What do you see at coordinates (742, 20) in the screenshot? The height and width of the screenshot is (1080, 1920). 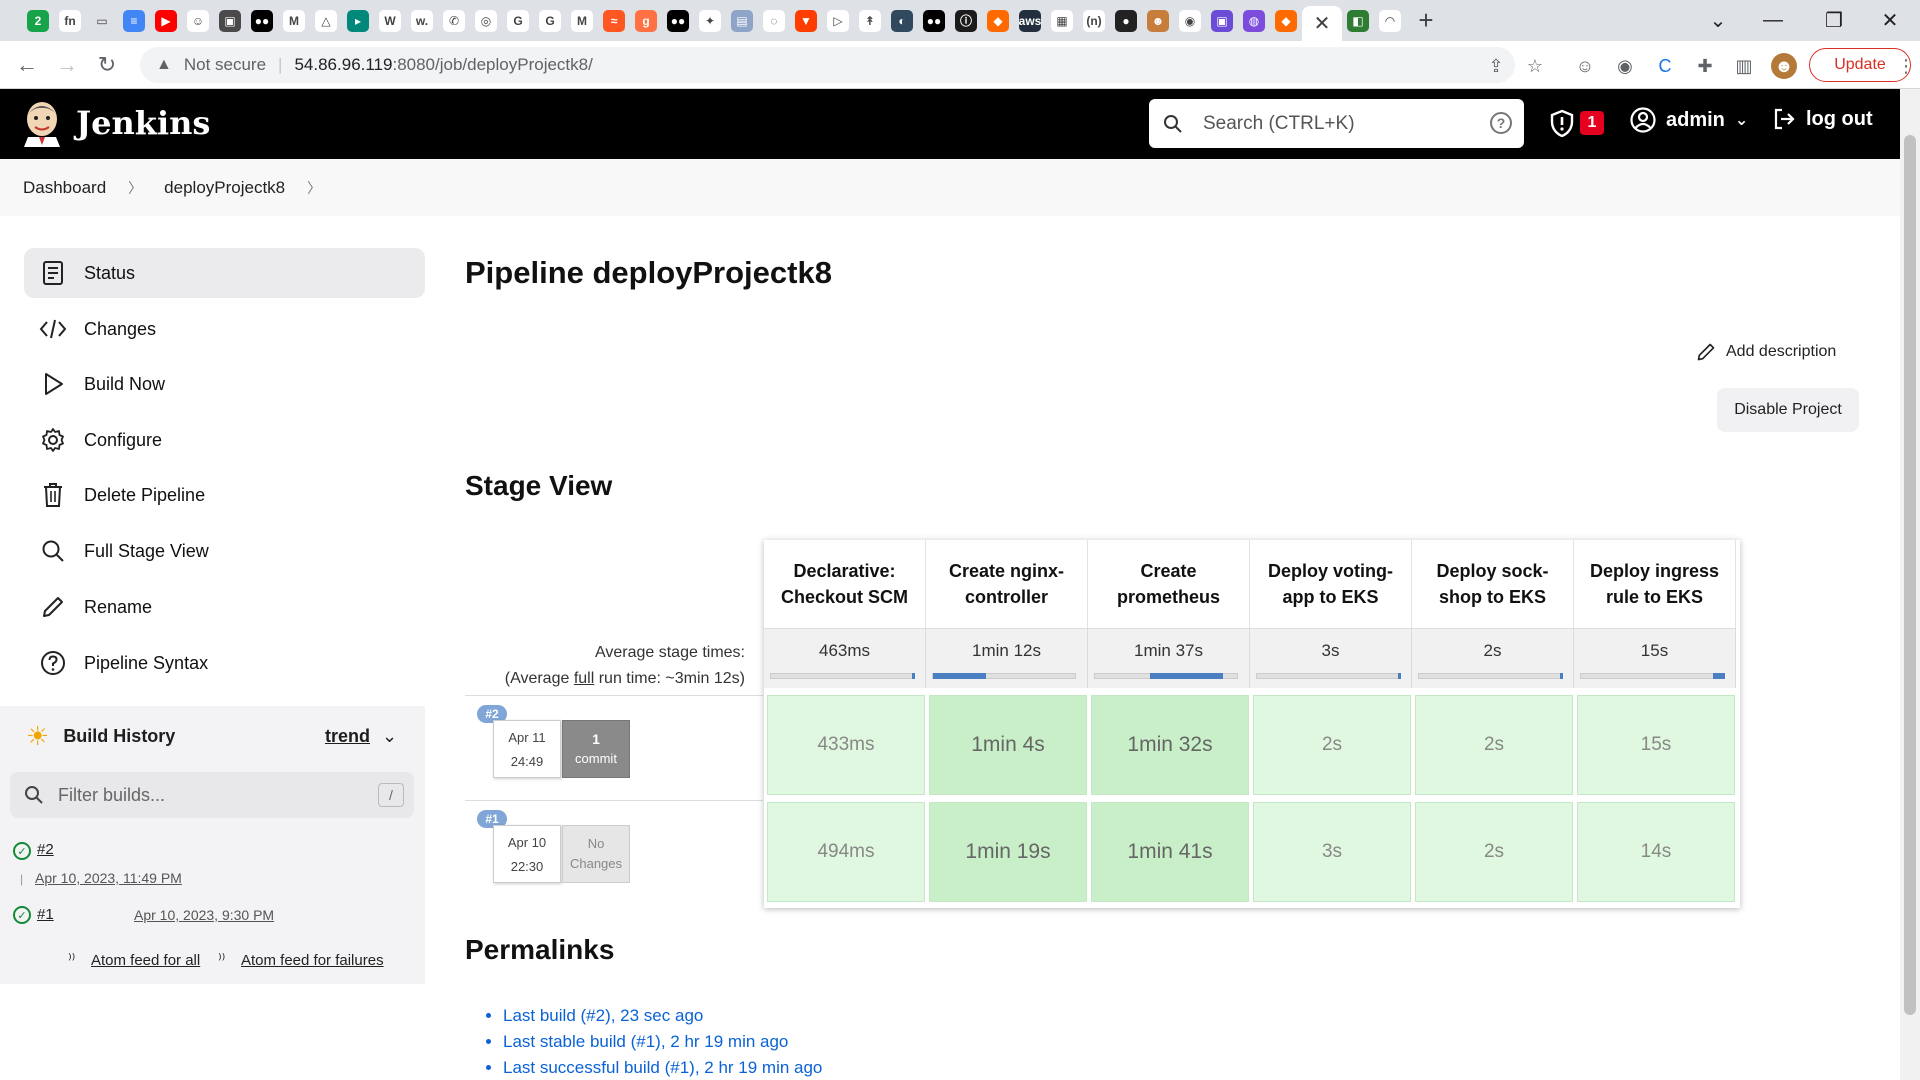 I see `browser-tab: ▤` at bounding box center [742, 20].